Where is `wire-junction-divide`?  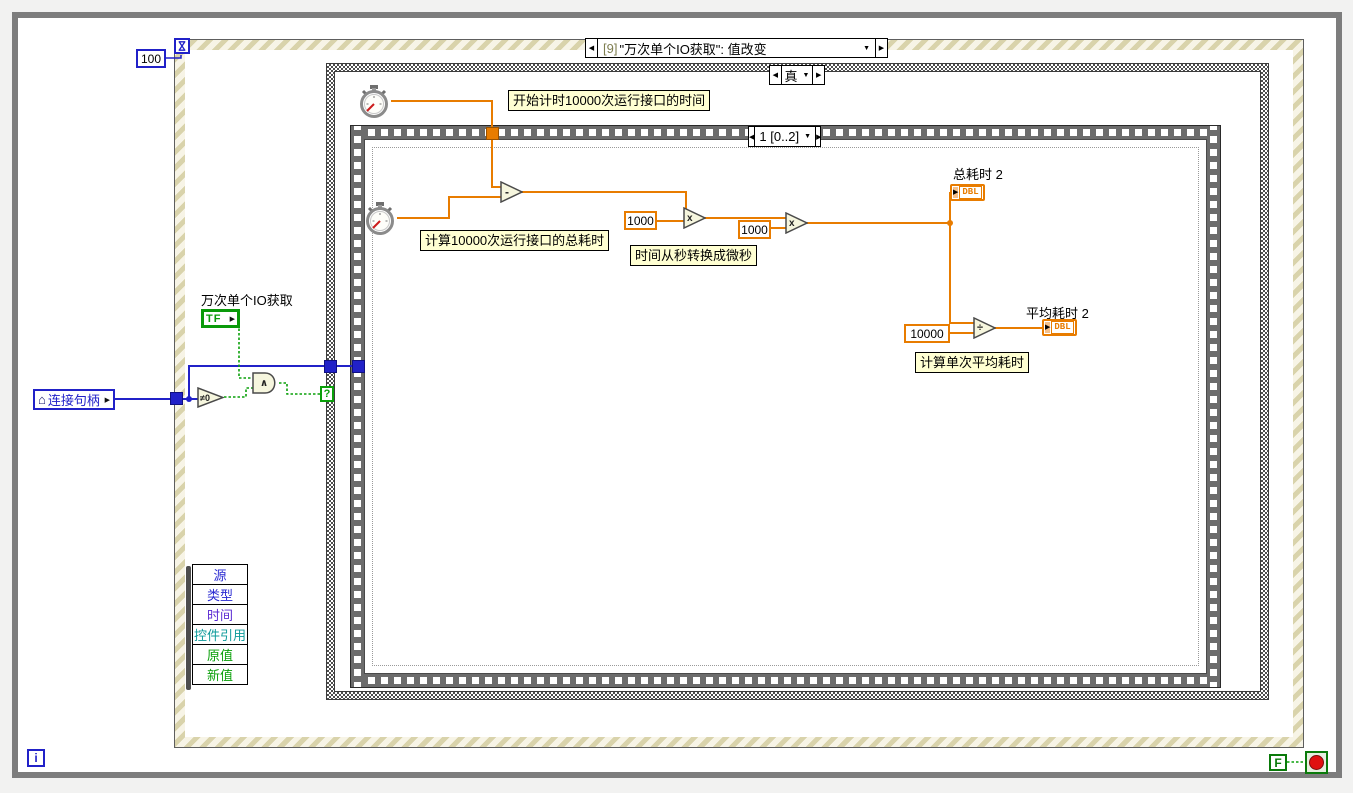
wire-junction-divide is located at coordinates (961, 273).